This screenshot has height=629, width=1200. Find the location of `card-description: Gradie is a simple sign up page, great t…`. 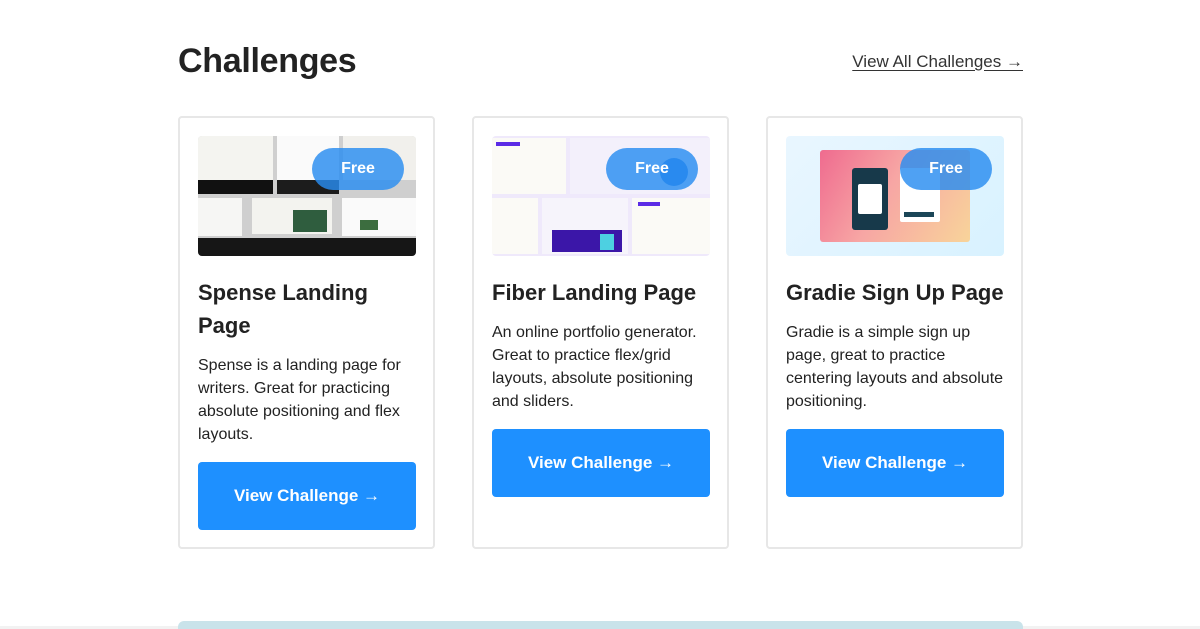

card-description: Gradie is a simple sign up page, great t… is located at coordinates (895, 367).